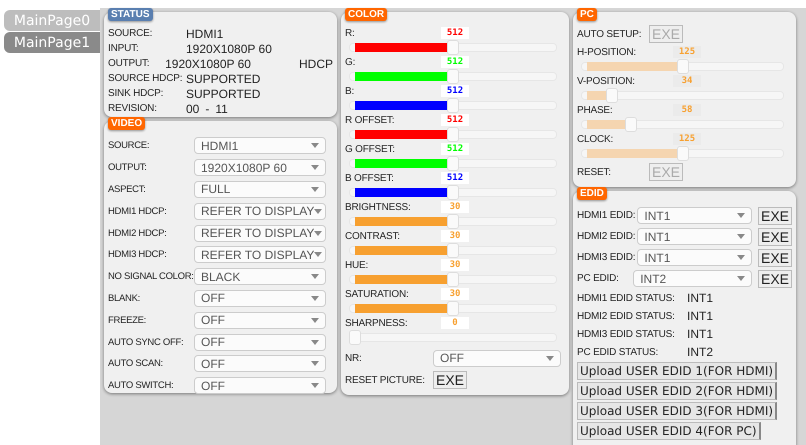 The height and width of the screenshot is (445, 806). Describe the element at coordinates (366, 14) in the screenshot. I see `panel-title: COLOR` at that location.